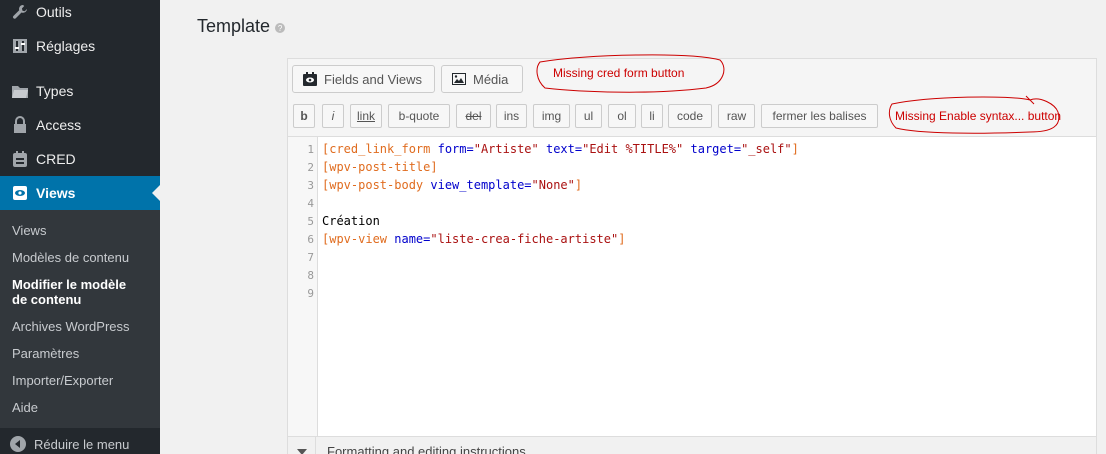 This screenshot has height=454, width=1106. I want to click on annotation-missing-enable-syntax: Missing Enable syntax... button, so click(978, 116).